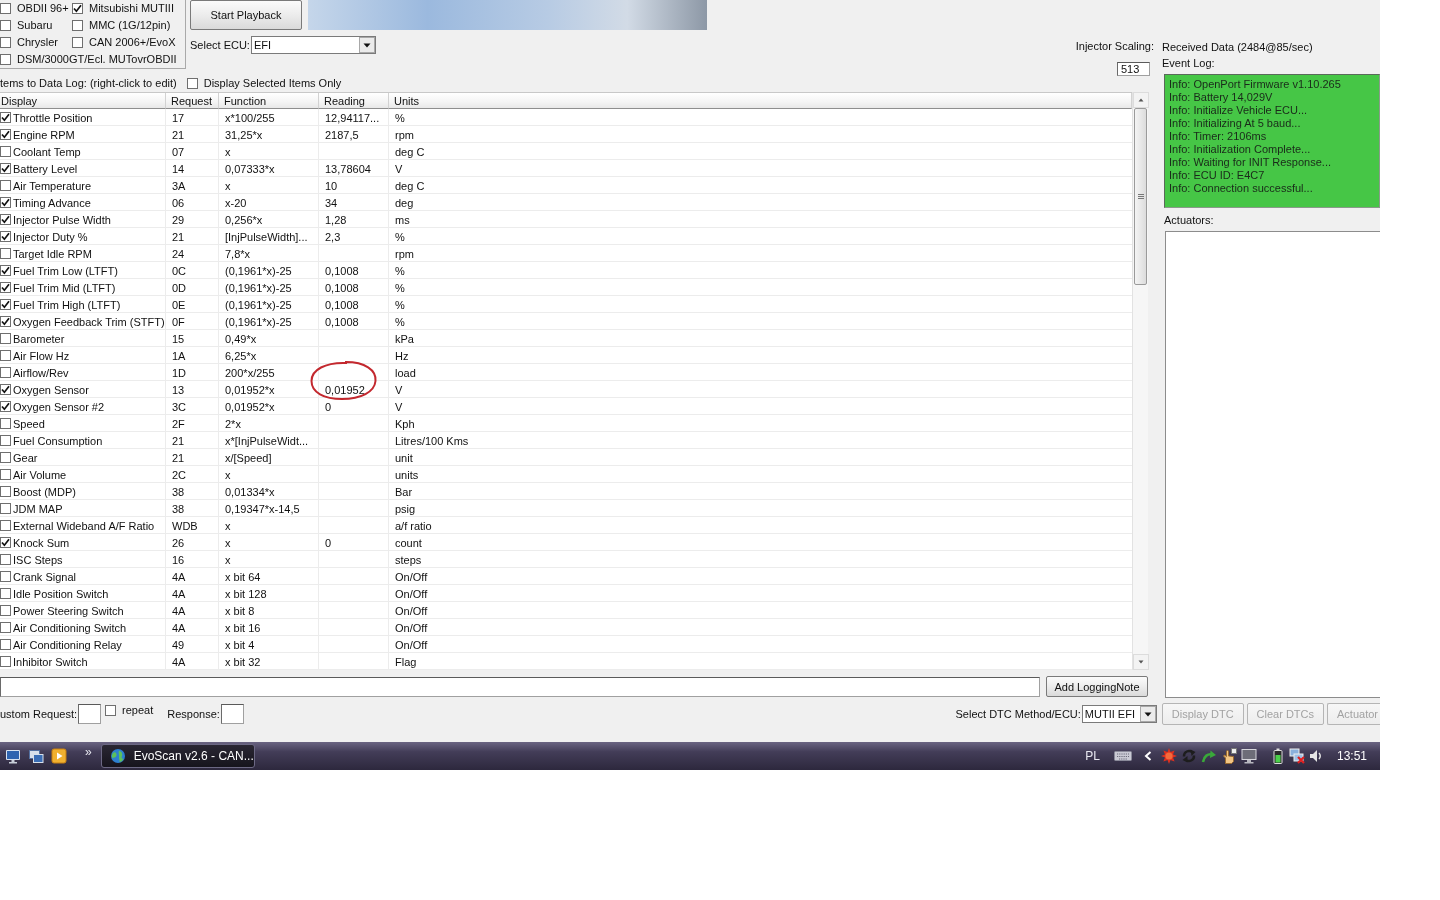 The image size is (1440, 900). What do you see at coordinates (1208, 756) in the screenshot?
I see `curved-arrow-icon` at bounding box center [1208, 756].